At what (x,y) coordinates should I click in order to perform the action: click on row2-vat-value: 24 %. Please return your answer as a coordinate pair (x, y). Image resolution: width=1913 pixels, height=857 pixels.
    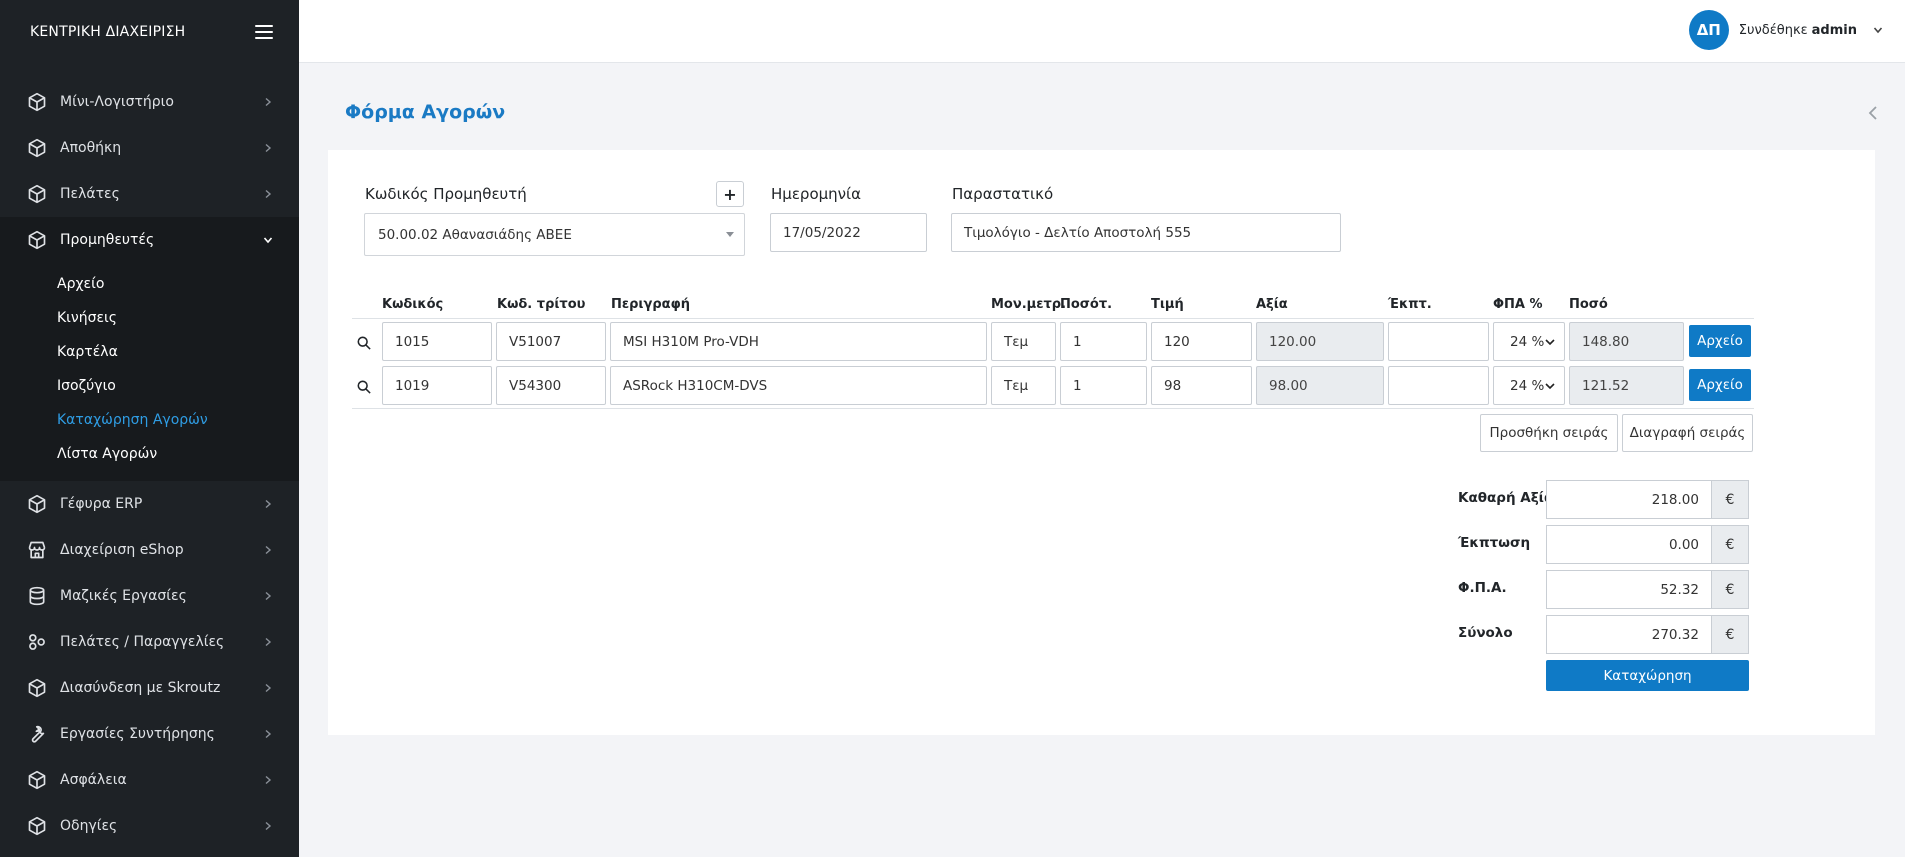
    Looking at the image, I should click on (1527, 385).